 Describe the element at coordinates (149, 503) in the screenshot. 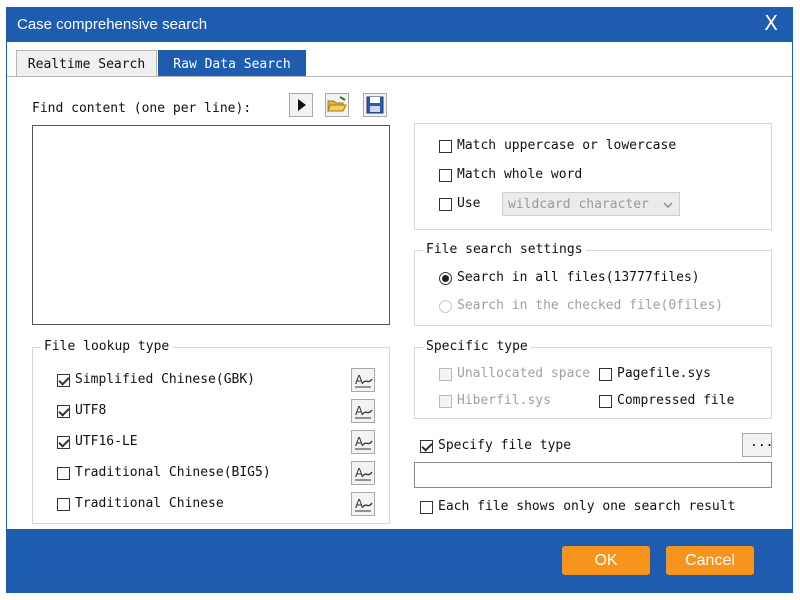

I see `encoding-label-traditional: Traditional Chinese` at that location.